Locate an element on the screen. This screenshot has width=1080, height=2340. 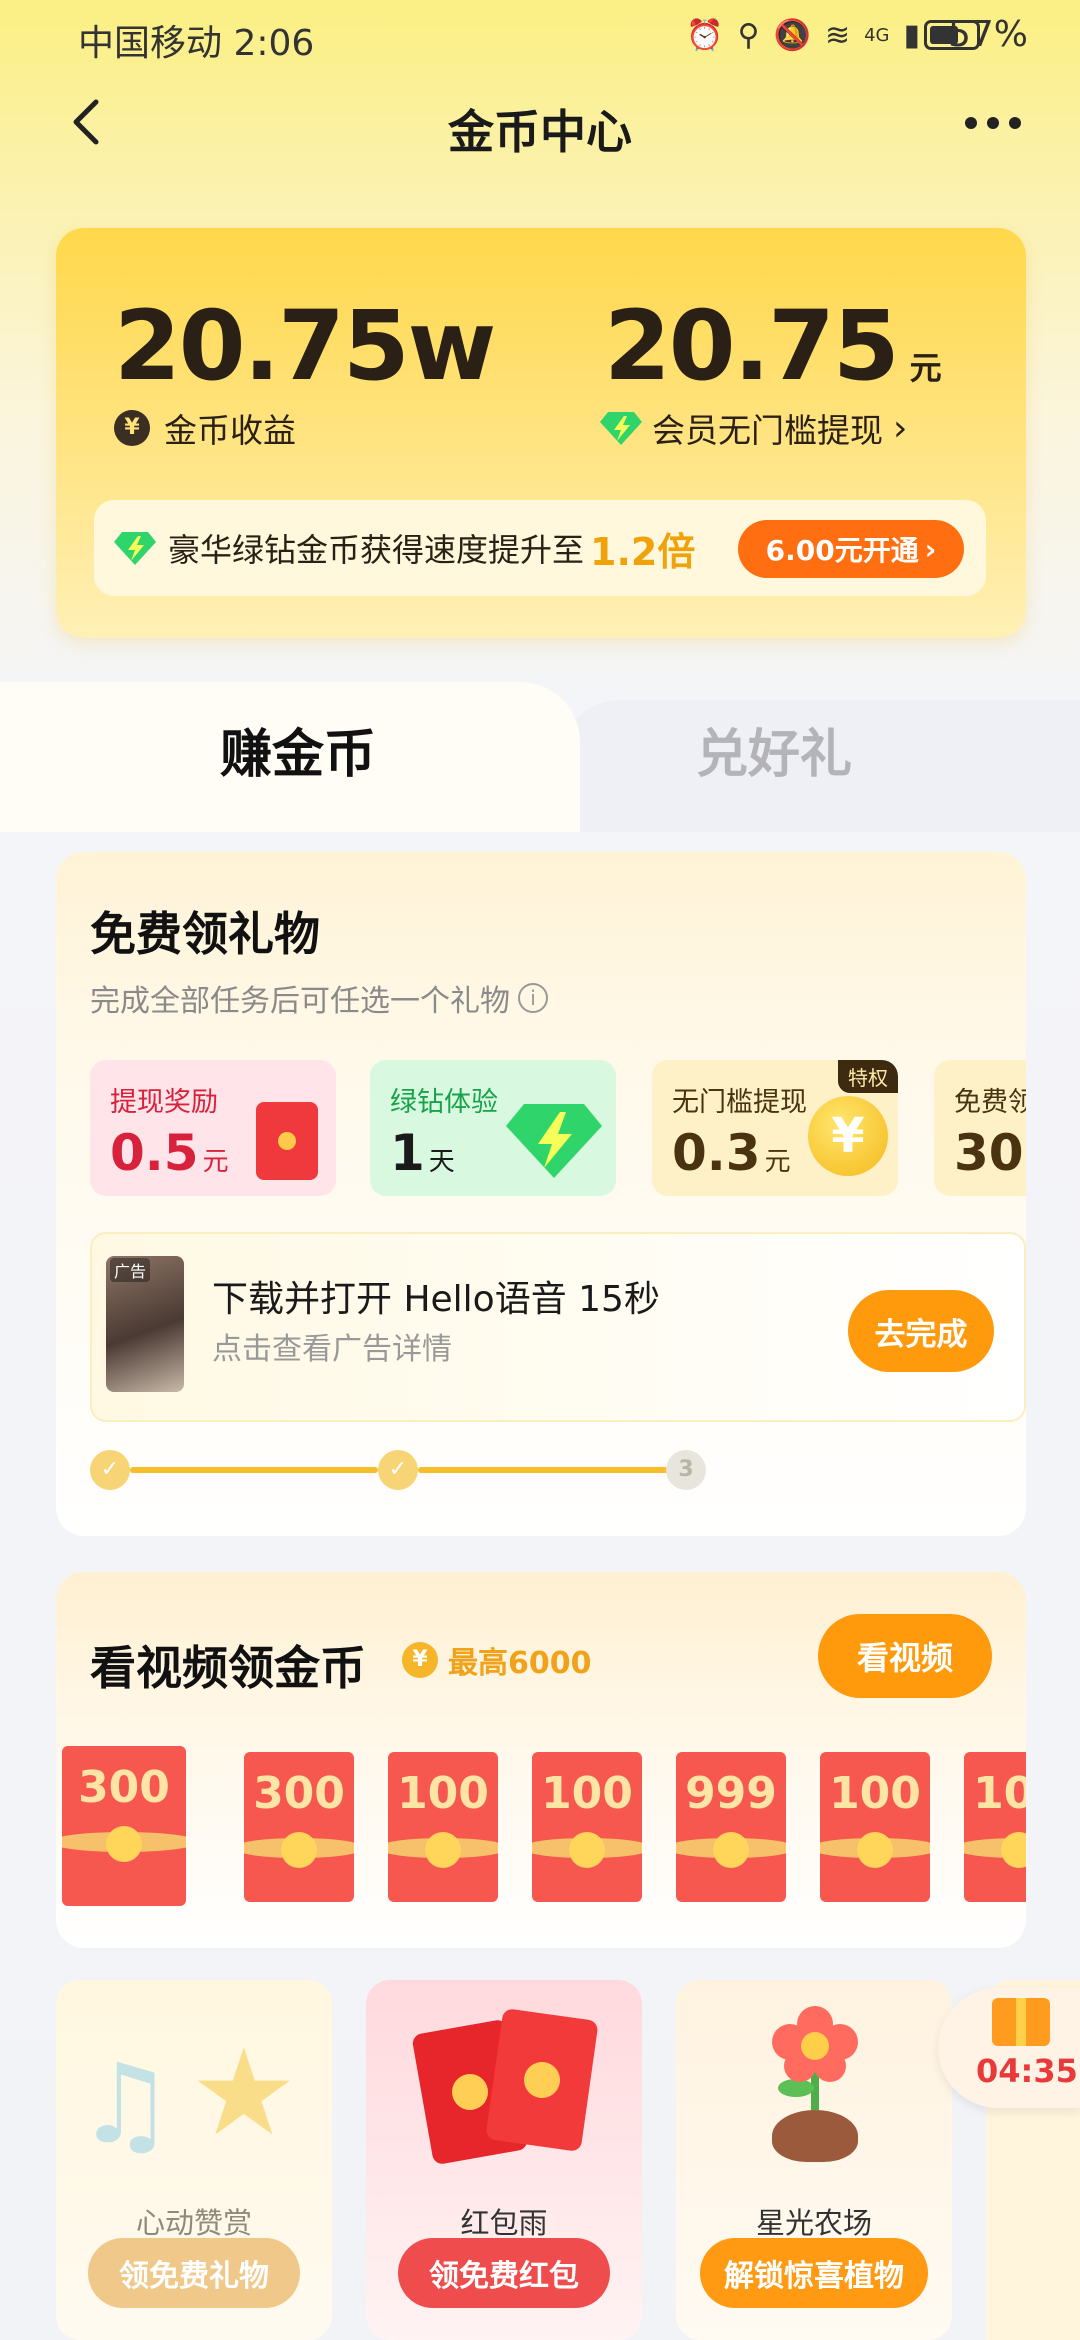
reward-withdraw: 提现奖励 0.5 元 is located at coordinates (213, 1128).